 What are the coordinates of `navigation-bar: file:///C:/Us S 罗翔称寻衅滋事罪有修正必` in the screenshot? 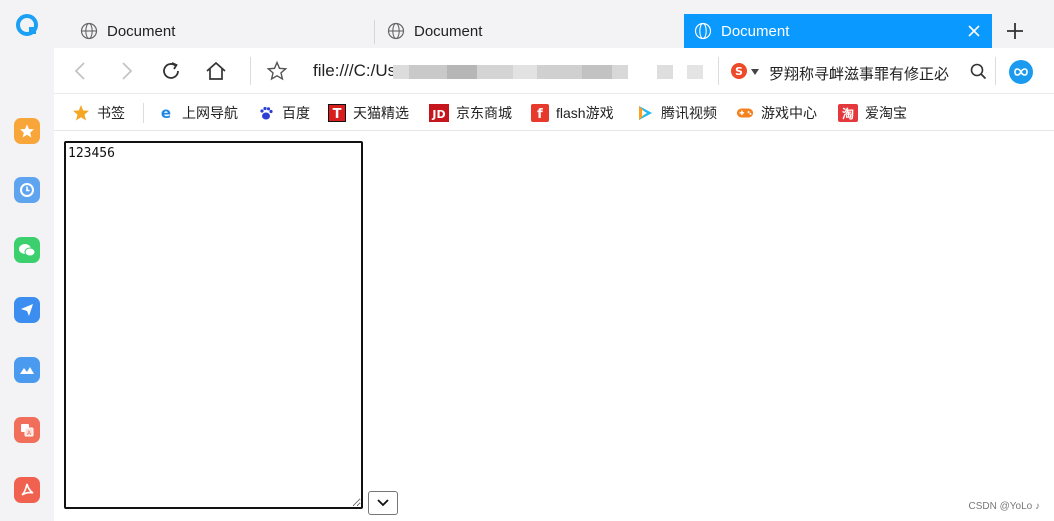 It's located at (554, 71).